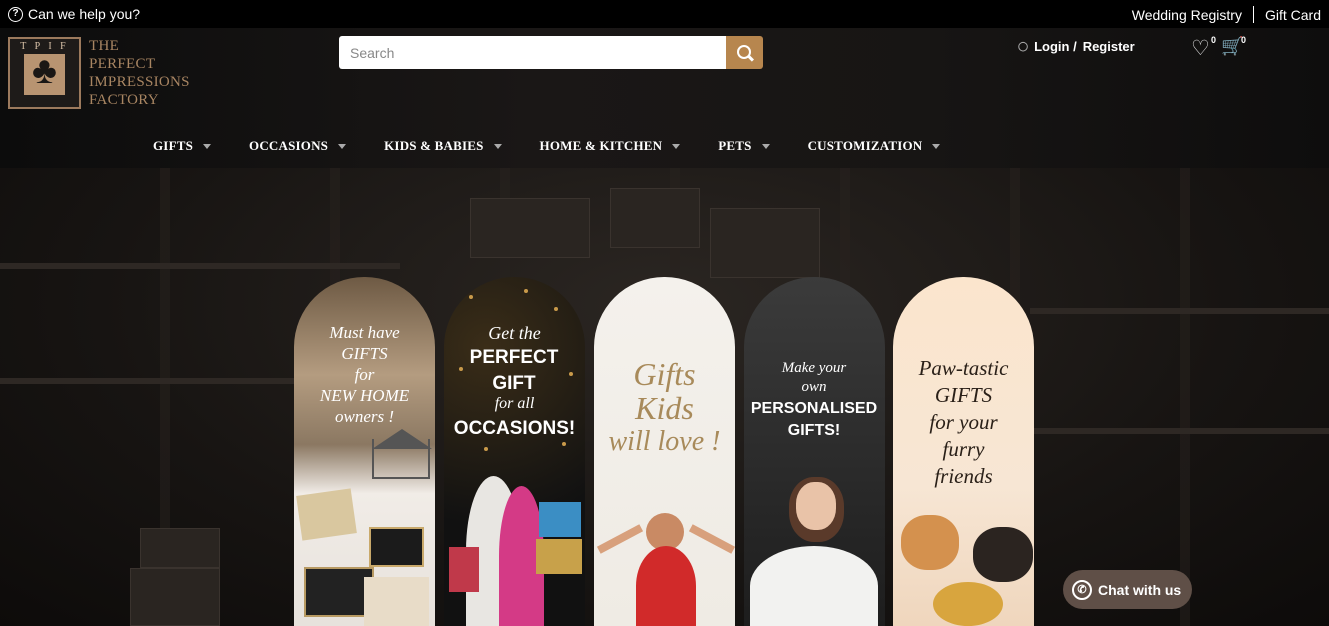  I want to click on promo-line: for, so click(364, 374).